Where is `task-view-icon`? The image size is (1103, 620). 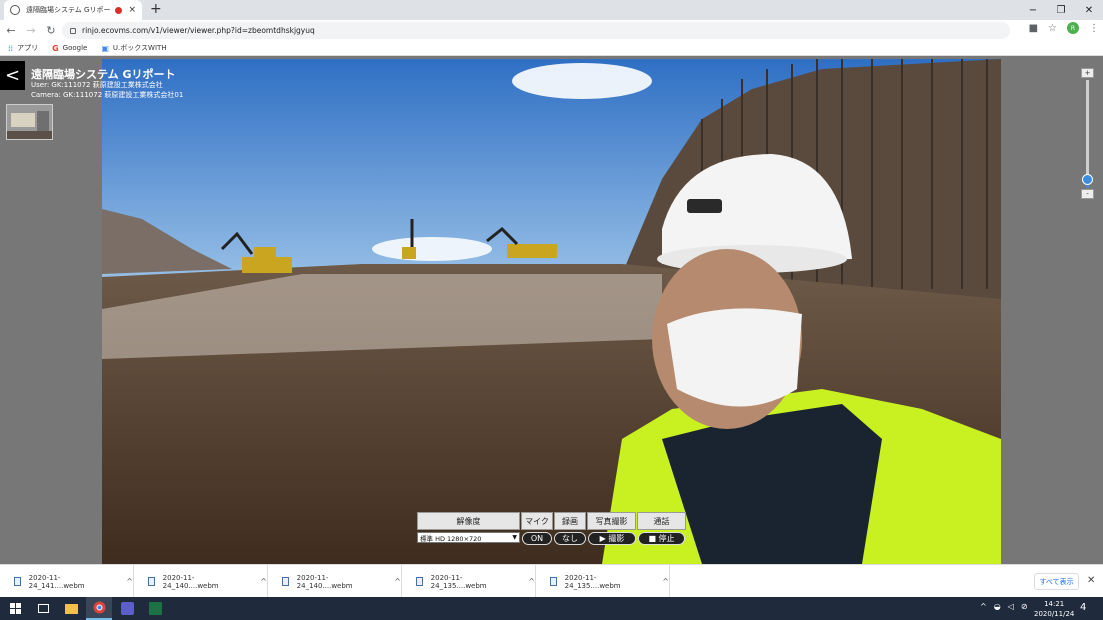 task-view-icon is located at coordinates (43, 608).